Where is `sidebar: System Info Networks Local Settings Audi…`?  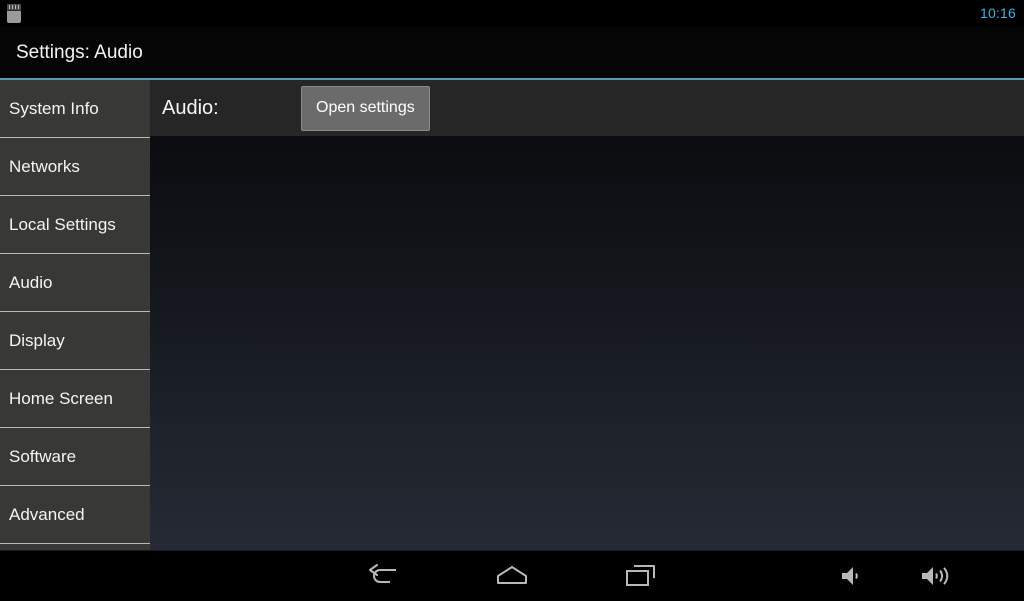 sidebar: System Info Networks Local Settings Audi… is located at coordinates (75, 315).